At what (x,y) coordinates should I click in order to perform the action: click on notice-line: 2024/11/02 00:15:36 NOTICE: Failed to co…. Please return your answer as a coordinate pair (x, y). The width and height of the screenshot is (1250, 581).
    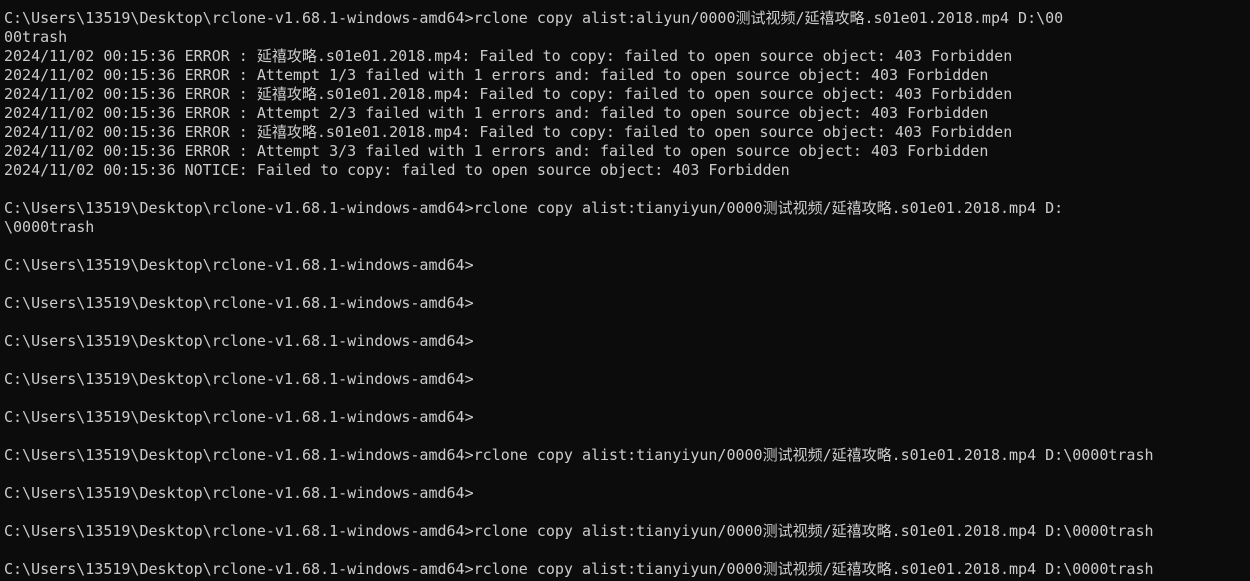
    Looking at the image, I should click on (397, 170).